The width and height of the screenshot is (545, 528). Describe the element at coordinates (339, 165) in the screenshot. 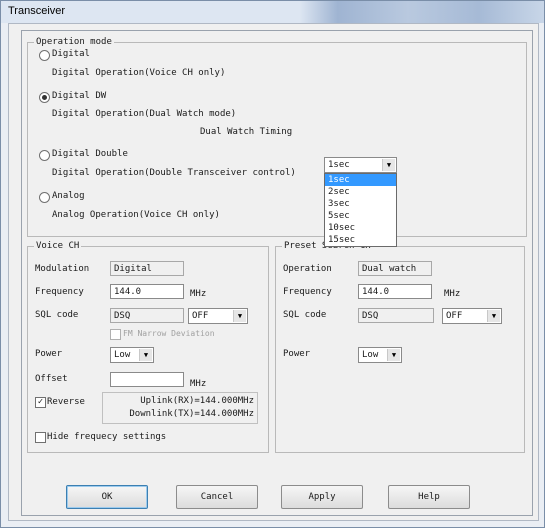

I see `dual-watch-timing-value: 1sec` at that location.